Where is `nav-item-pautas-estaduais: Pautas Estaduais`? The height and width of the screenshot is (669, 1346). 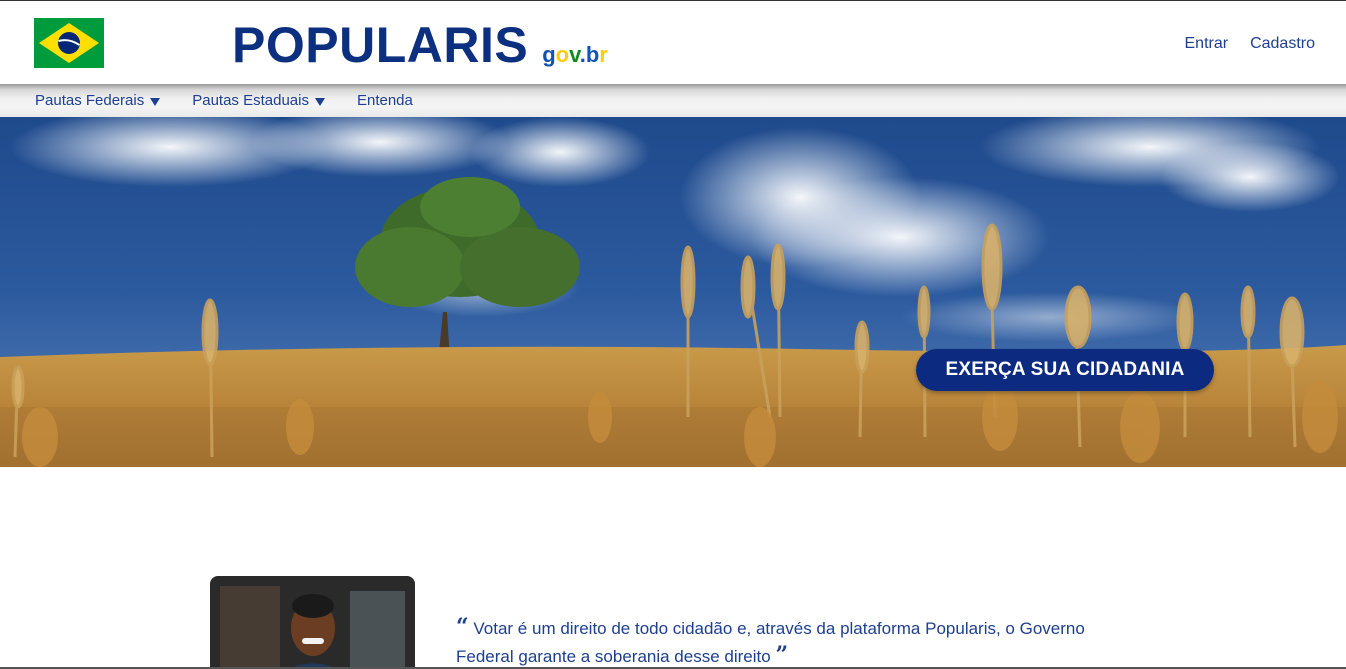
nav-item-pautas-estaduais: Pautas Estaduais is located at coordinates (258, 100).